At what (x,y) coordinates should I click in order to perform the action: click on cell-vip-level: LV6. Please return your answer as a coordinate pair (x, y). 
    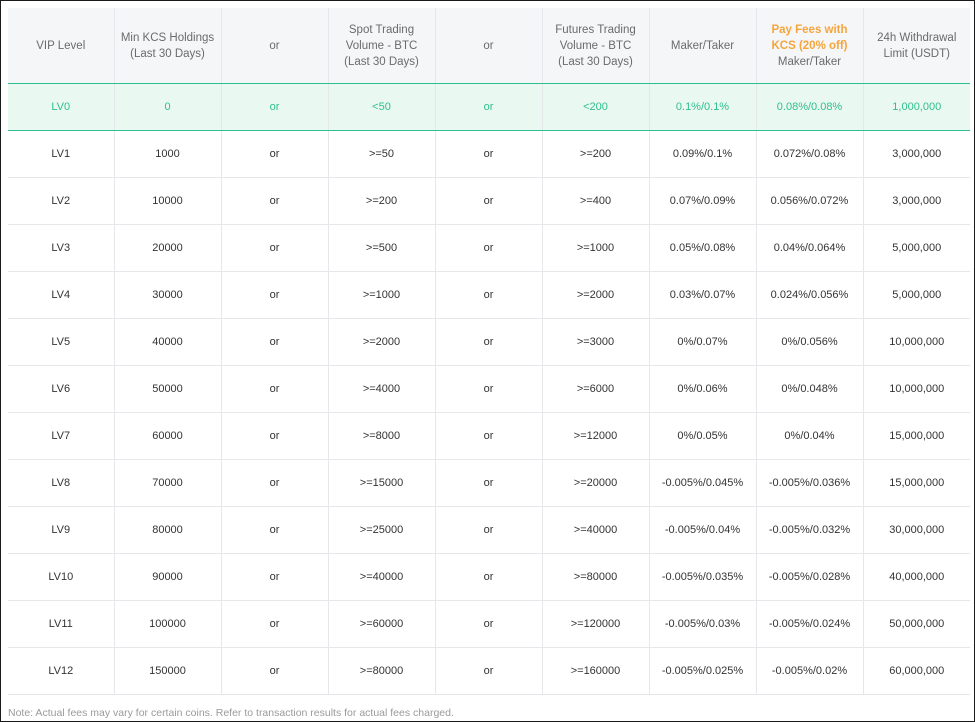
    Looking at the image, I should click on (61, 389).